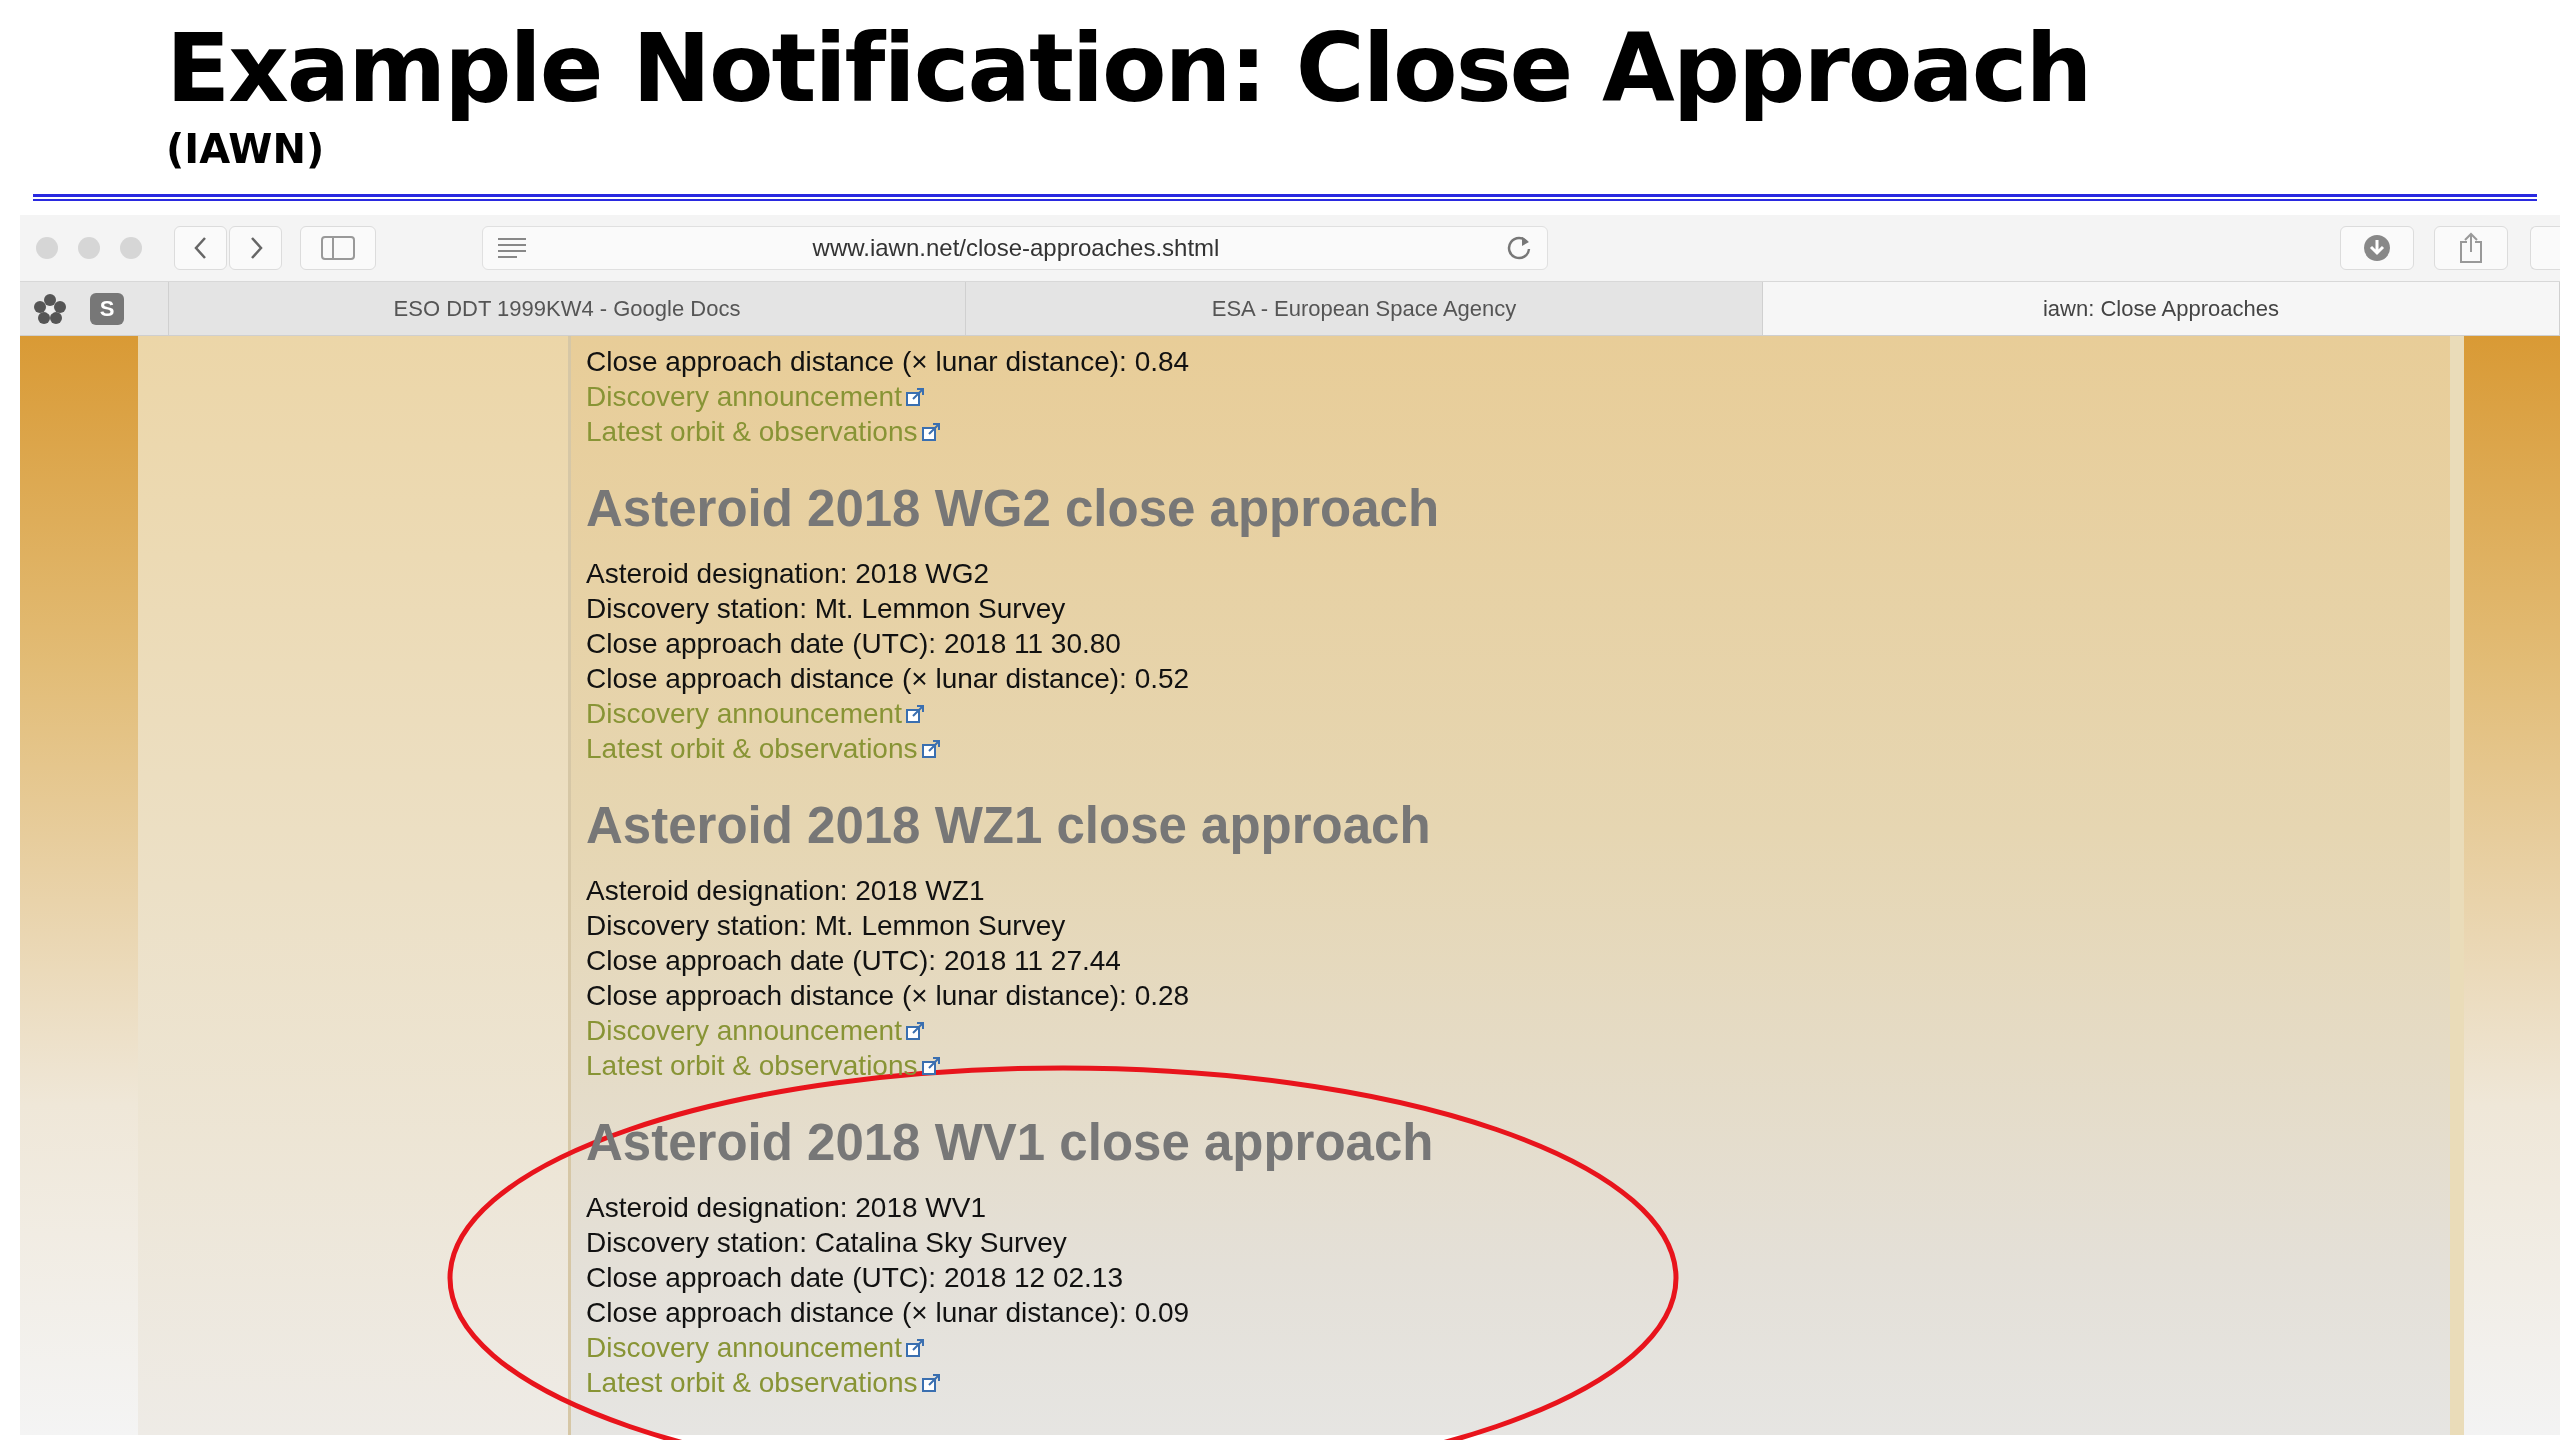  Describe the element at coordinates (888, 679) in the screenshot. I see `detail-text: Close approach distance (× lunar distance): 0.52` at that location.